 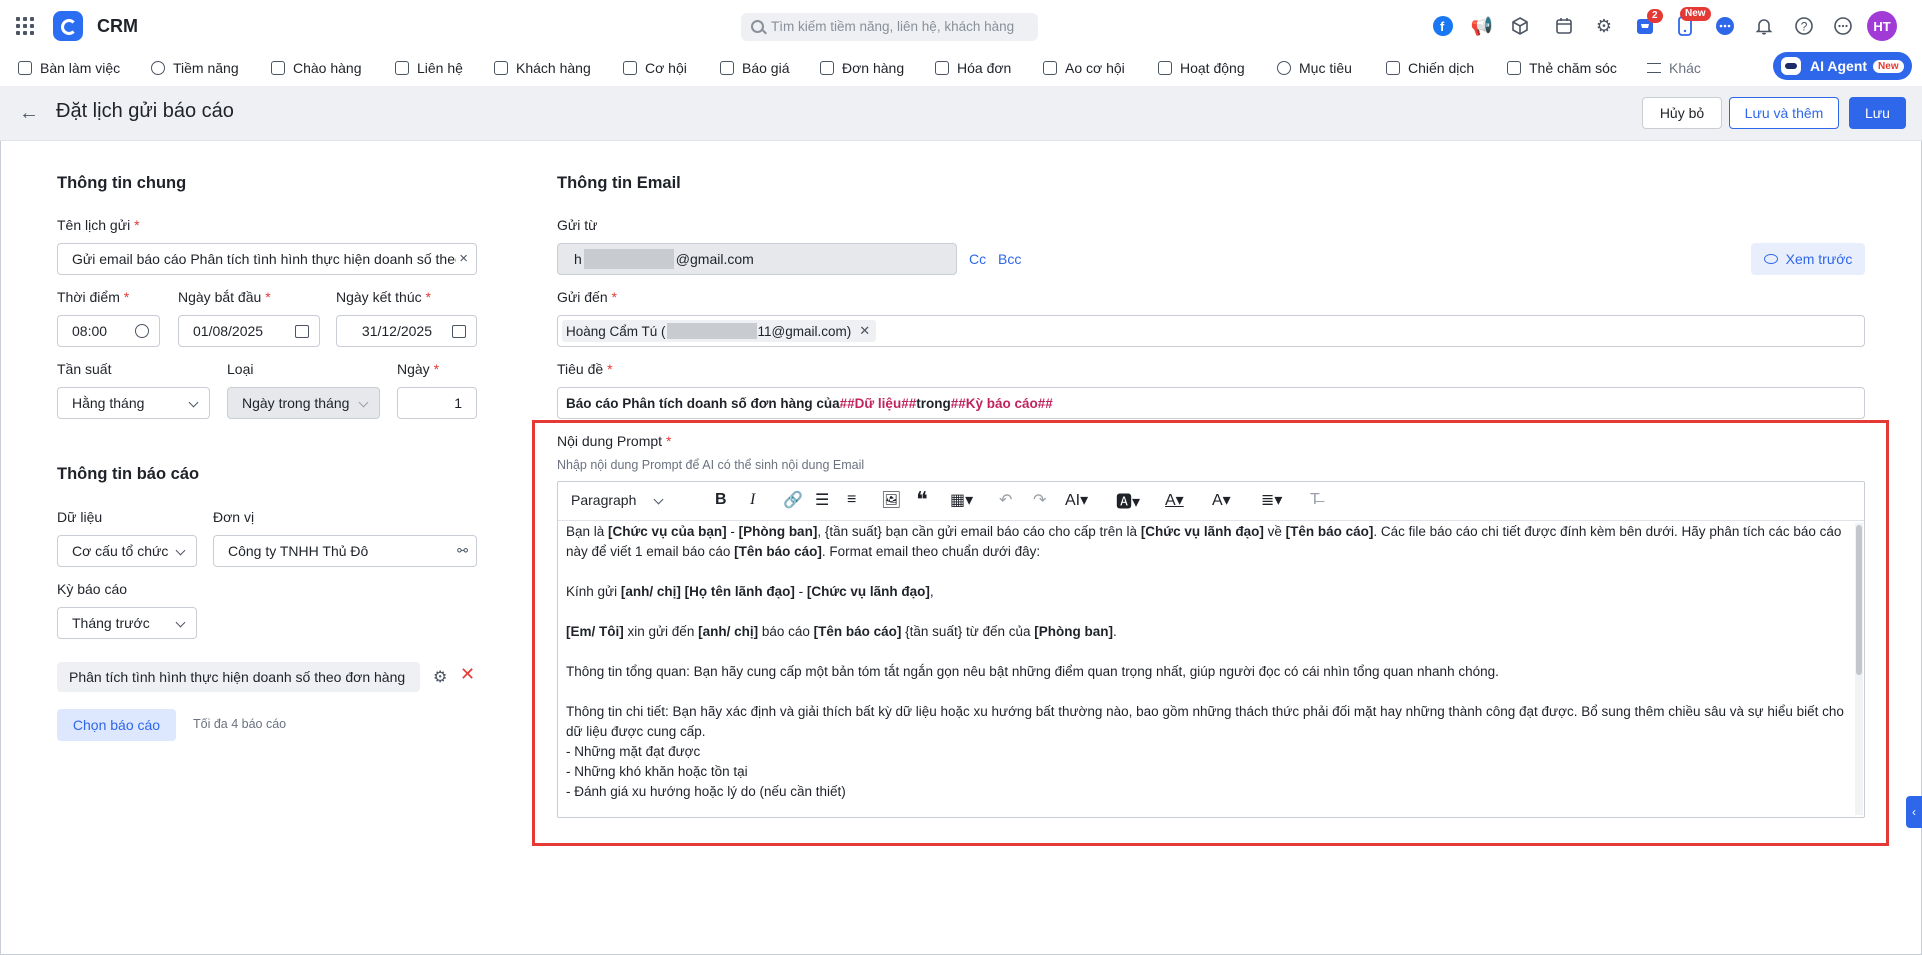 I want to click on general-section-title: Thông tin chung, so click(x=122, y=183).